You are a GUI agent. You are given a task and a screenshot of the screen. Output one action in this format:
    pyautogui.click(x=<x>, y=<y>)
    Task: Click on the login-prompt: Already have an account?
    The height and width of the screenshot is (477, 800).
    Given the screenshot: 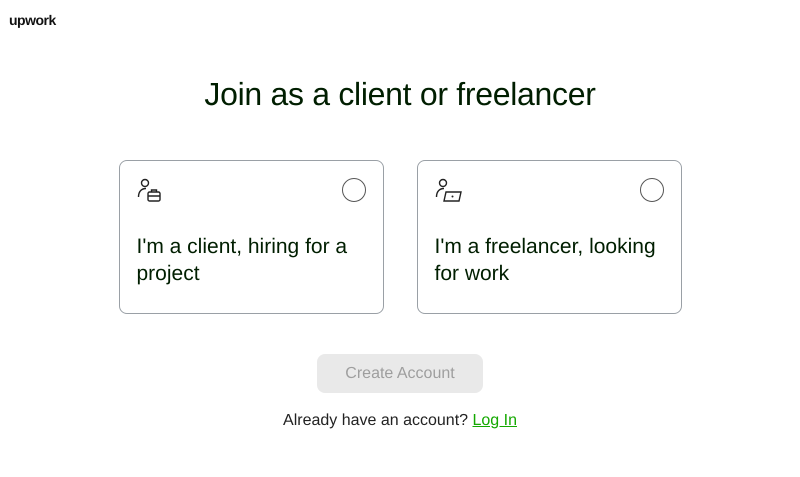 What is the action you would take?
    pyautogui.click(x=375, y=420)
    